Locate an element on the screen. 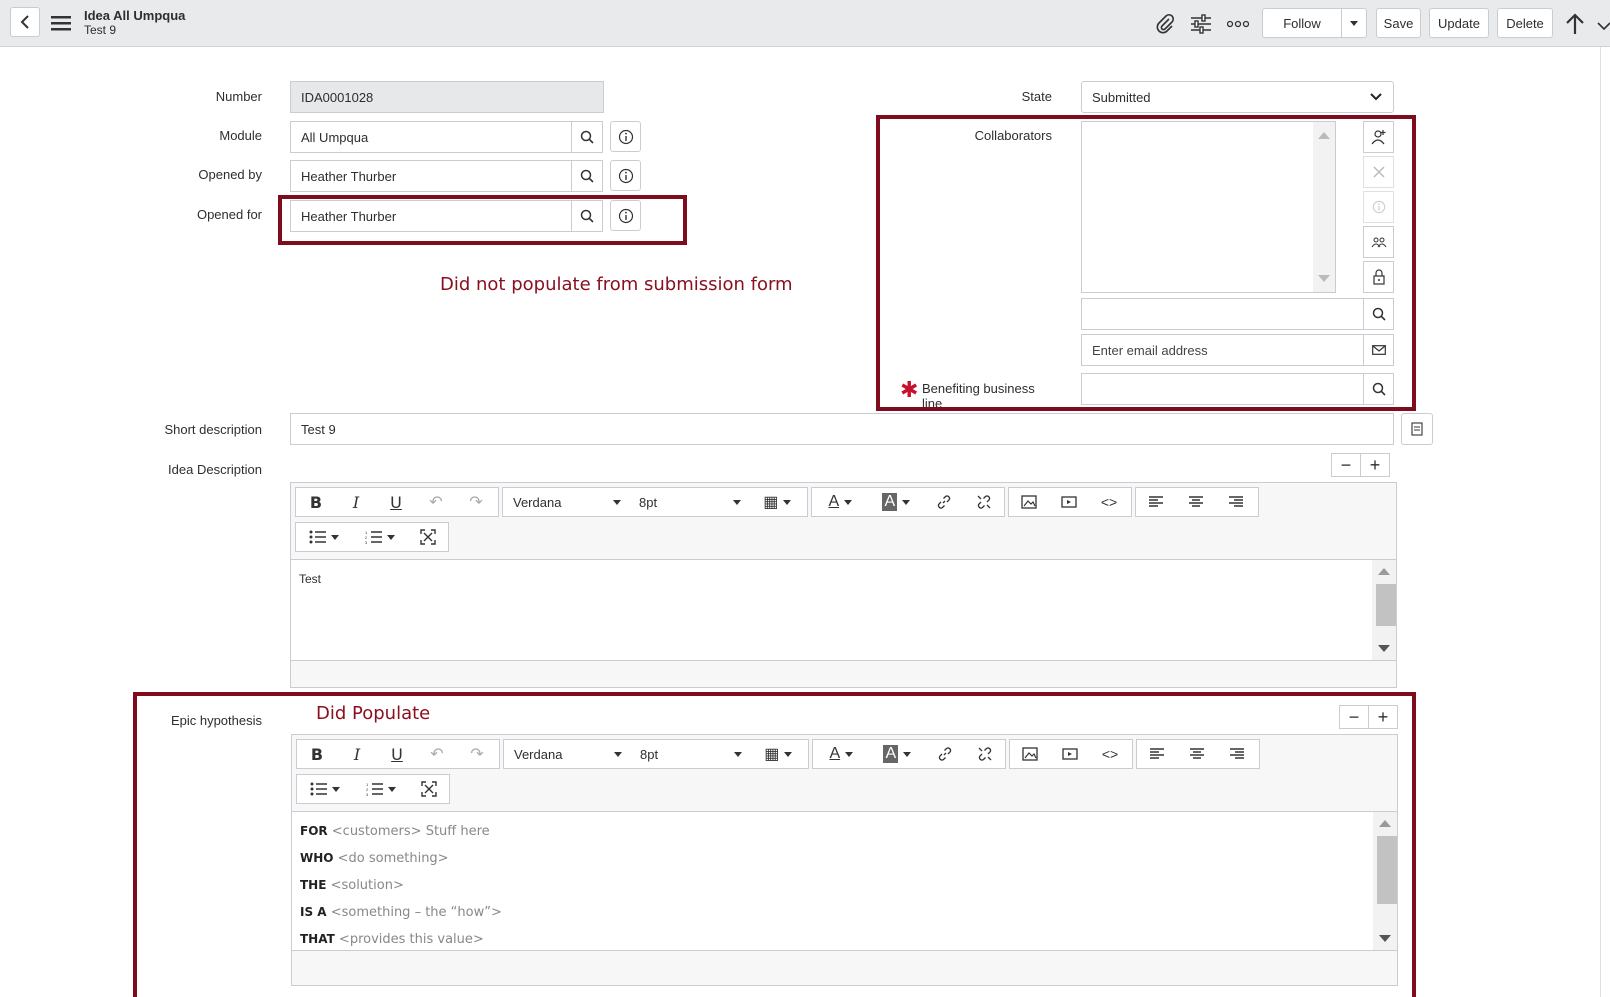  annotation-box-opened-for is located at coordinates (482, 220).